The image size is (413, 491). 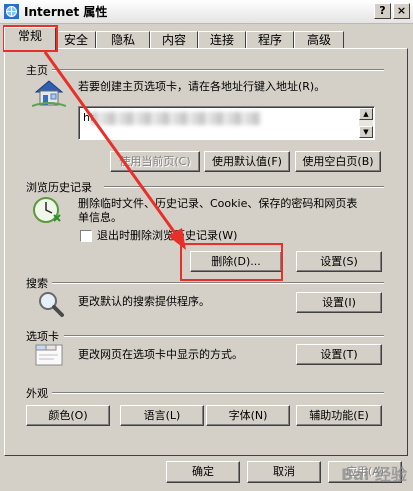 I want to click on history-clock-icon, so click(x=47, y=210).